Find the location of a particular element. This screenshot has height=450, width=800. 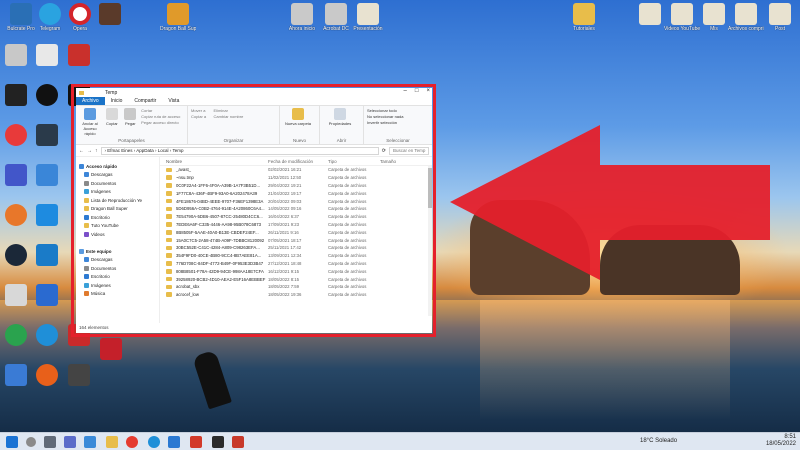

taskbar: 18°C Soleado 8:51 18/05/2022 is located at coordinates (400, 441).